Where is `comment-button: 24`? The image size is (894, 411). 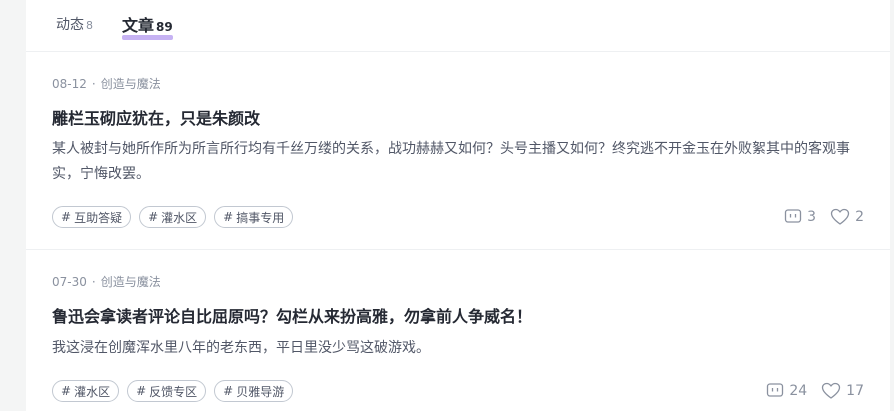
comment-button: 24 is located at coordinates (786, 391).